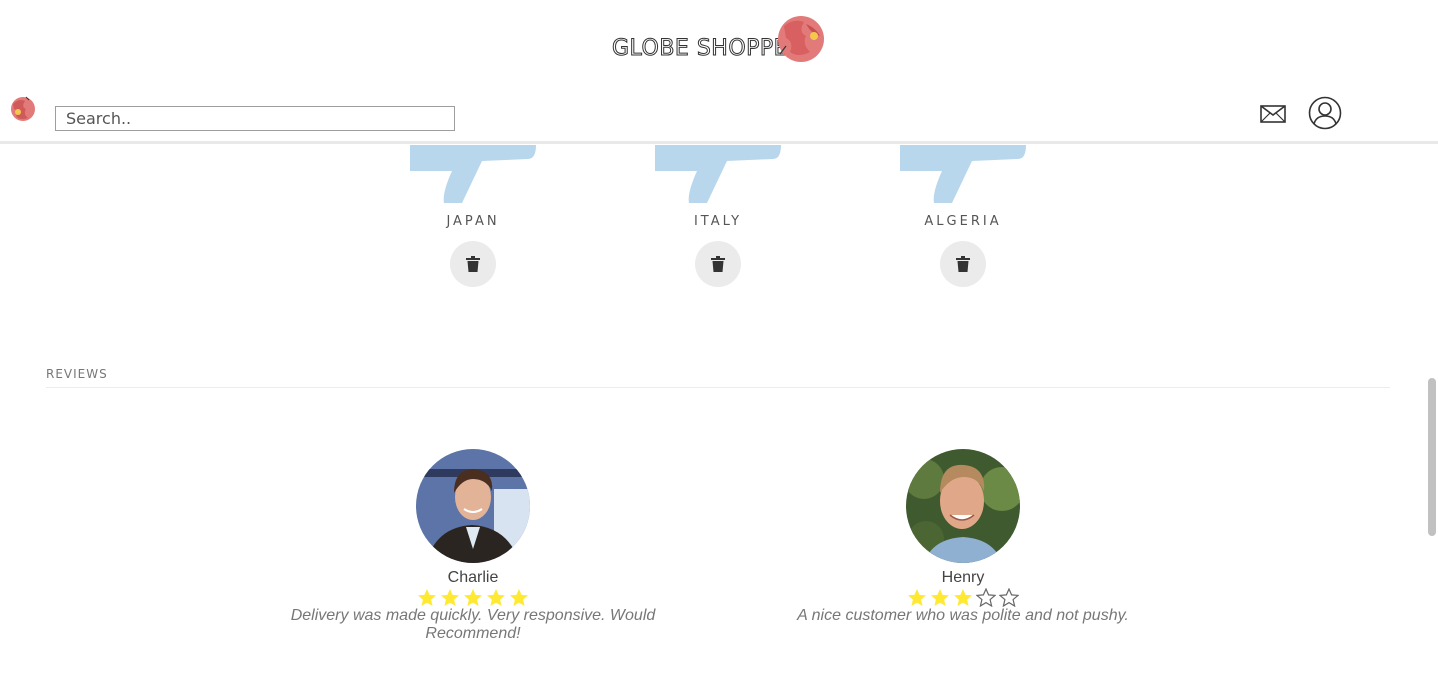 This screenshot has width=1438, height=682. I want to click on country-card-italy: ITALY, so click(718, 220).